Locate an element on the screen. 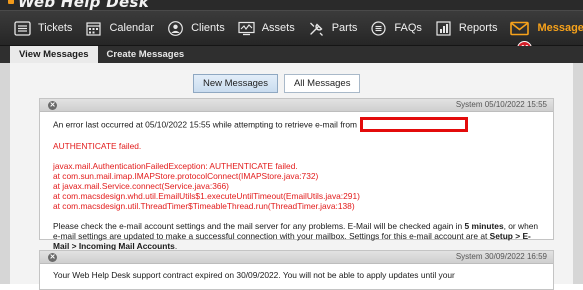  message-header: ✕ System 30/09/2022 16:59 is located at coordinates (296, 257).